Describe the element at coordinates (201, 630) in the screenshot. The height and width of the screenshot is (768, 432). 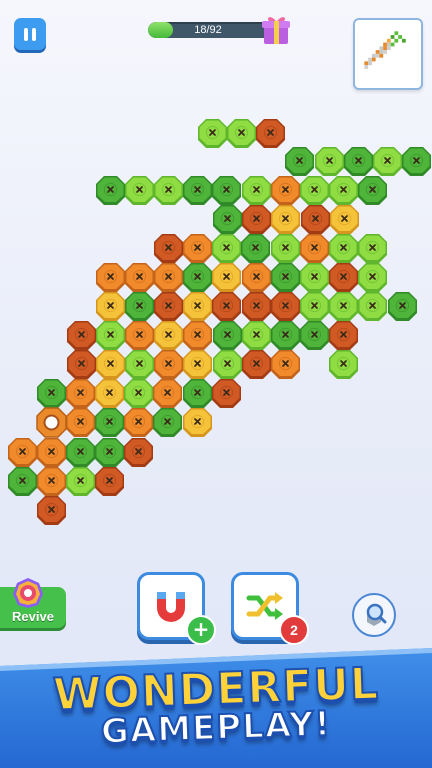
I see `magnet-add-badge: +` at that location.